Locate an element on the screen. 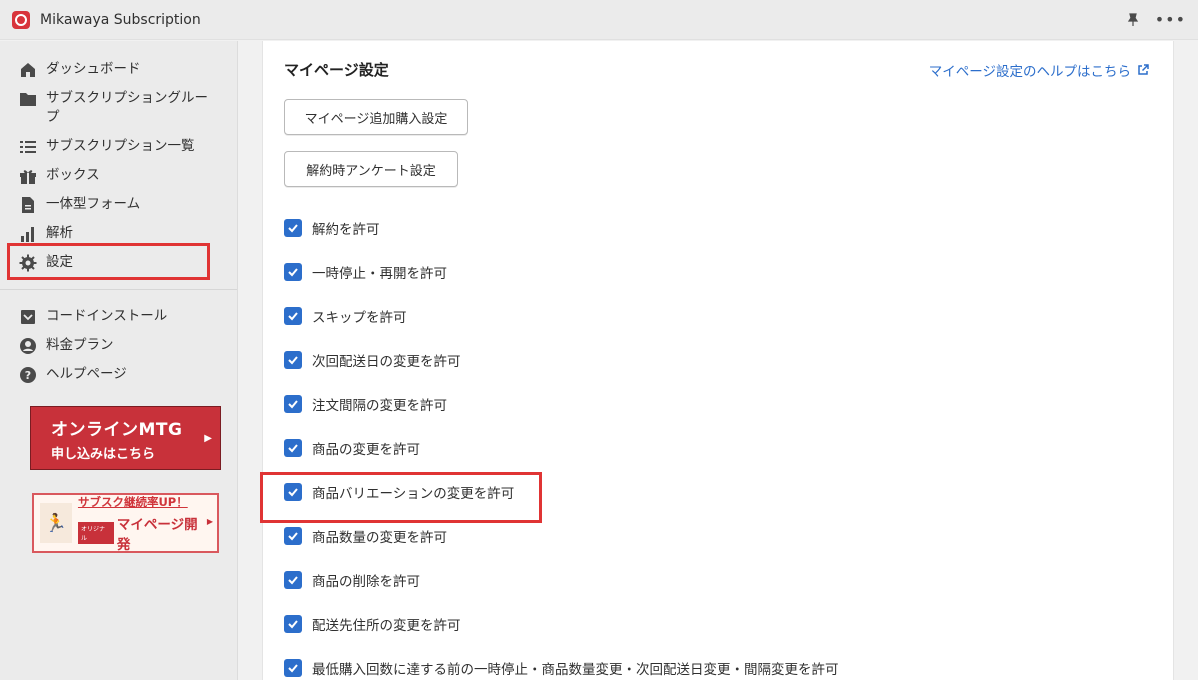  checkbox-label: 商品バリエーションの変更を許可 is located at coordinates (413, 494).